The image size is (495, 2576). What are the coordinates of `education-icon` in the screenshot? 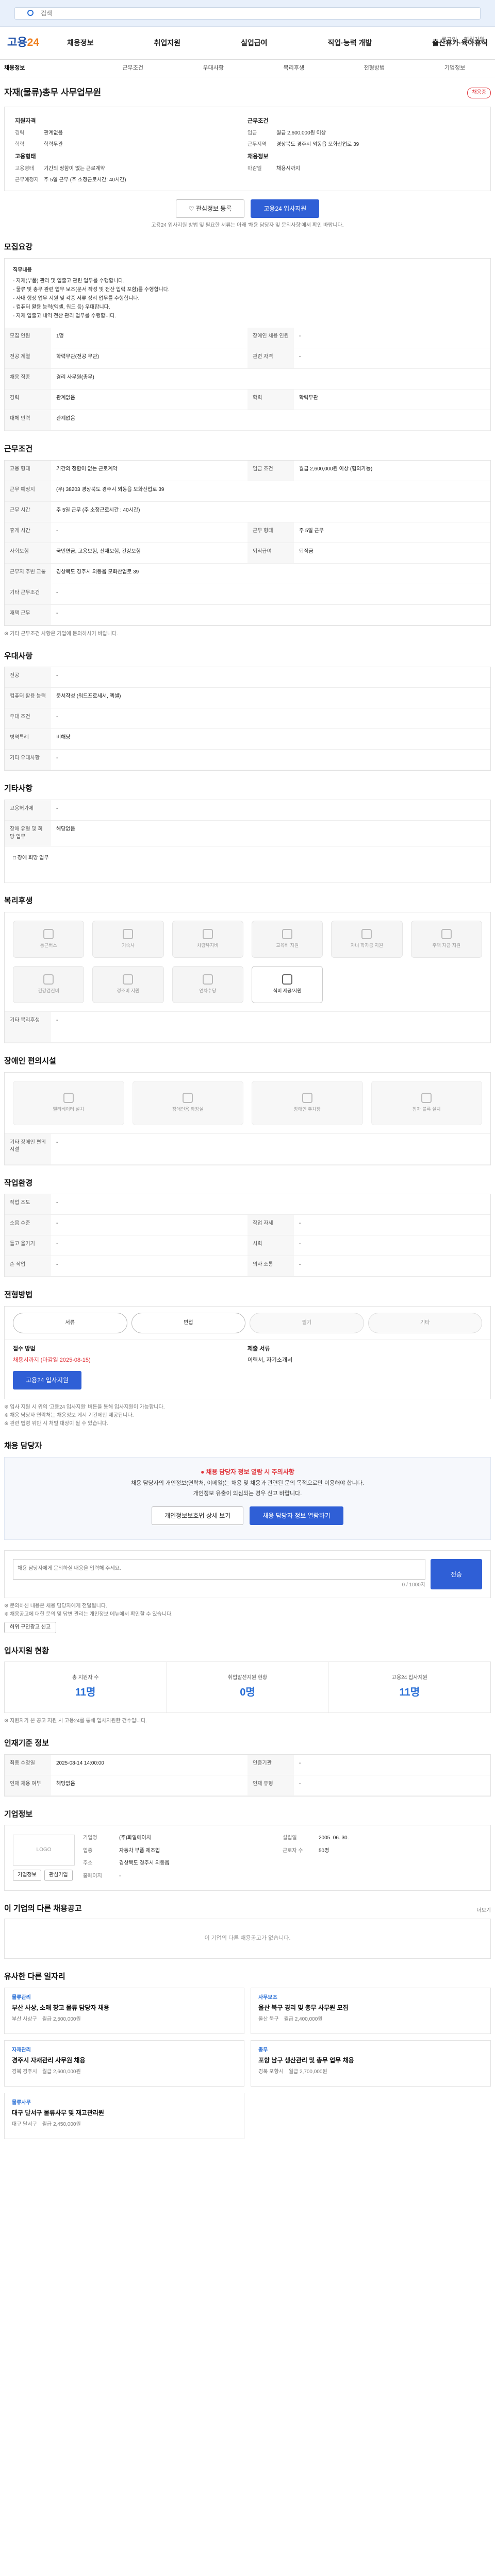 It's located at (287, 934).